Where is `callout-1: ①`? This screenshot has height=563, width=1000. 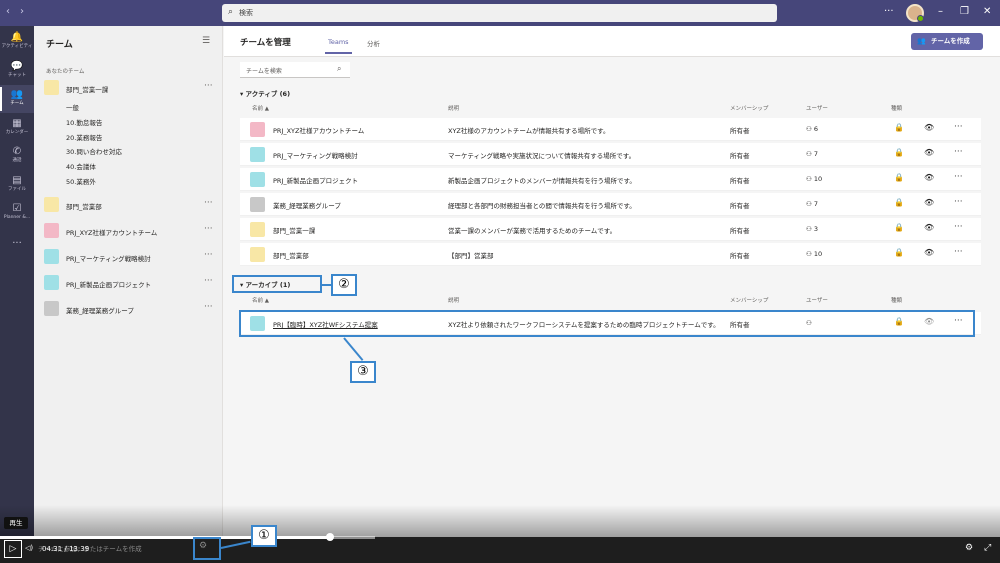
callout-1: ① is located at coordinates (264, 536).